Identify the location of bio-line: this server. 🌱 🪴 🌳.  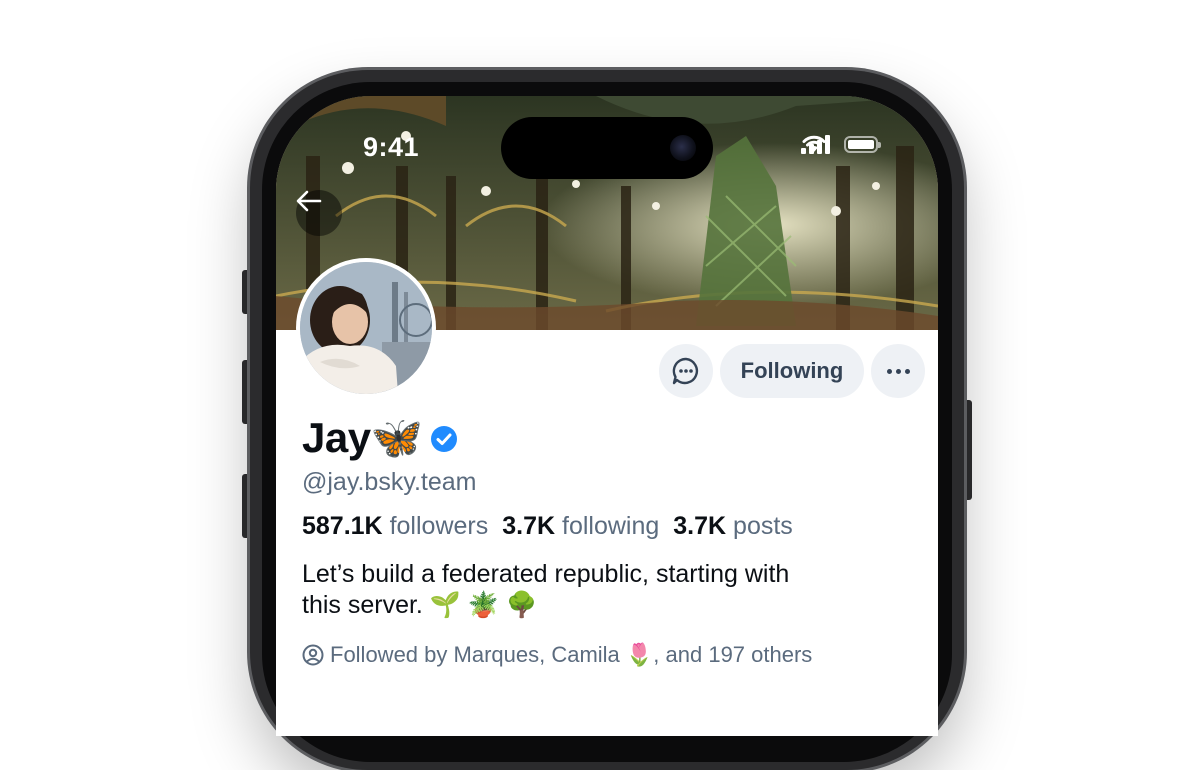
(420, 605).